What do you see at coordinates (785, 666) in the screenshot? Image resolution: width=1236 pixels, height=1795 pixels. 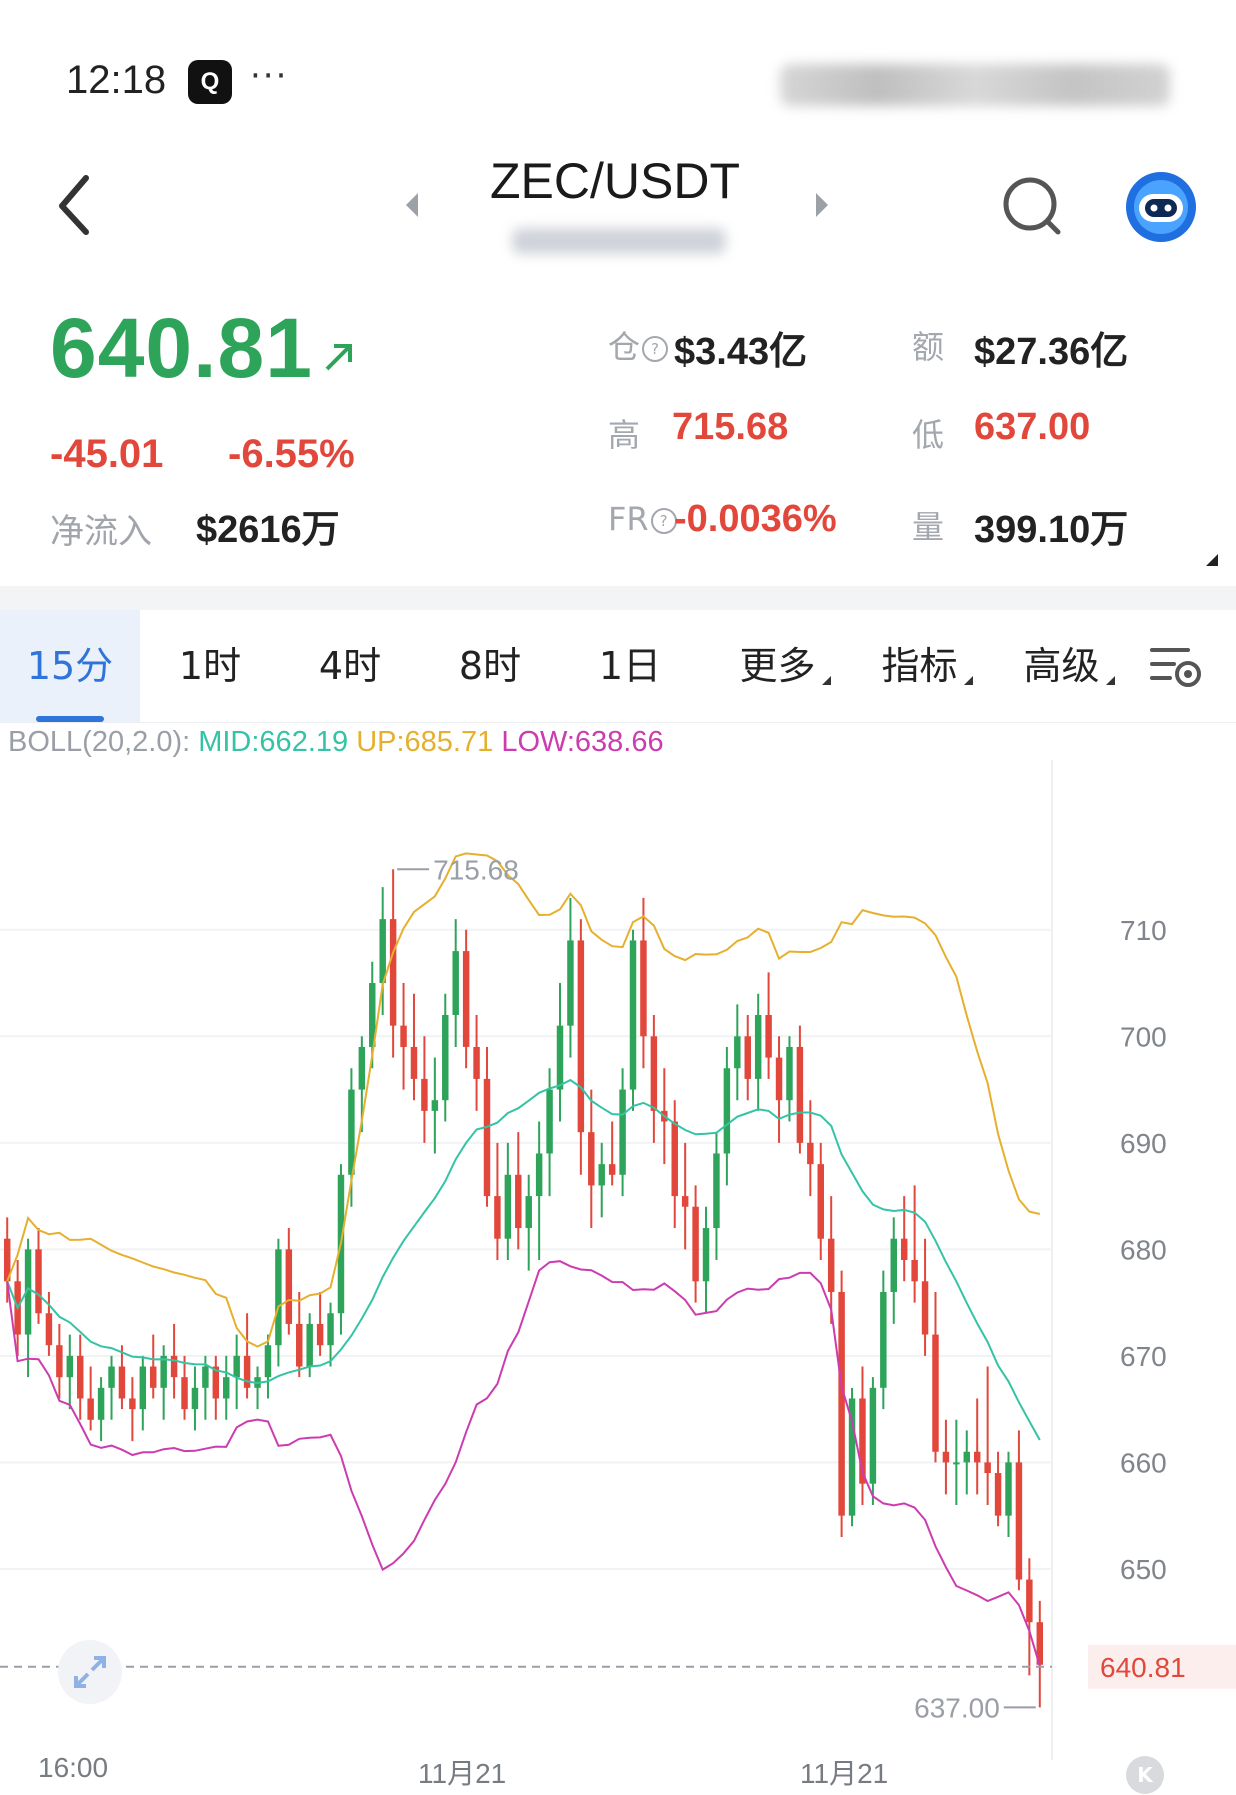 I see `tab-more: 更多` at bounding box center [785, 666].